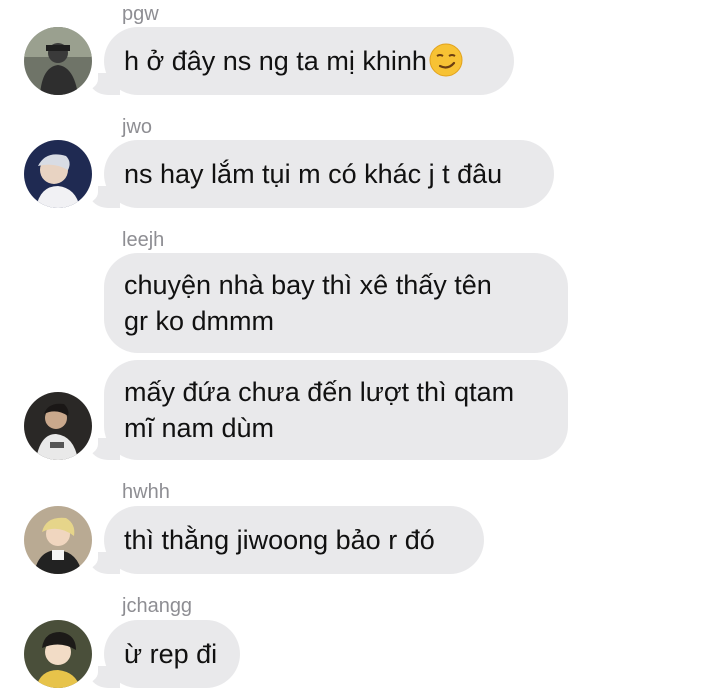 This screenshot has height=698, width=720. Describe the element at coordinates (446, 60) in the screenshot. I see `smirking-face-icon` at that location.